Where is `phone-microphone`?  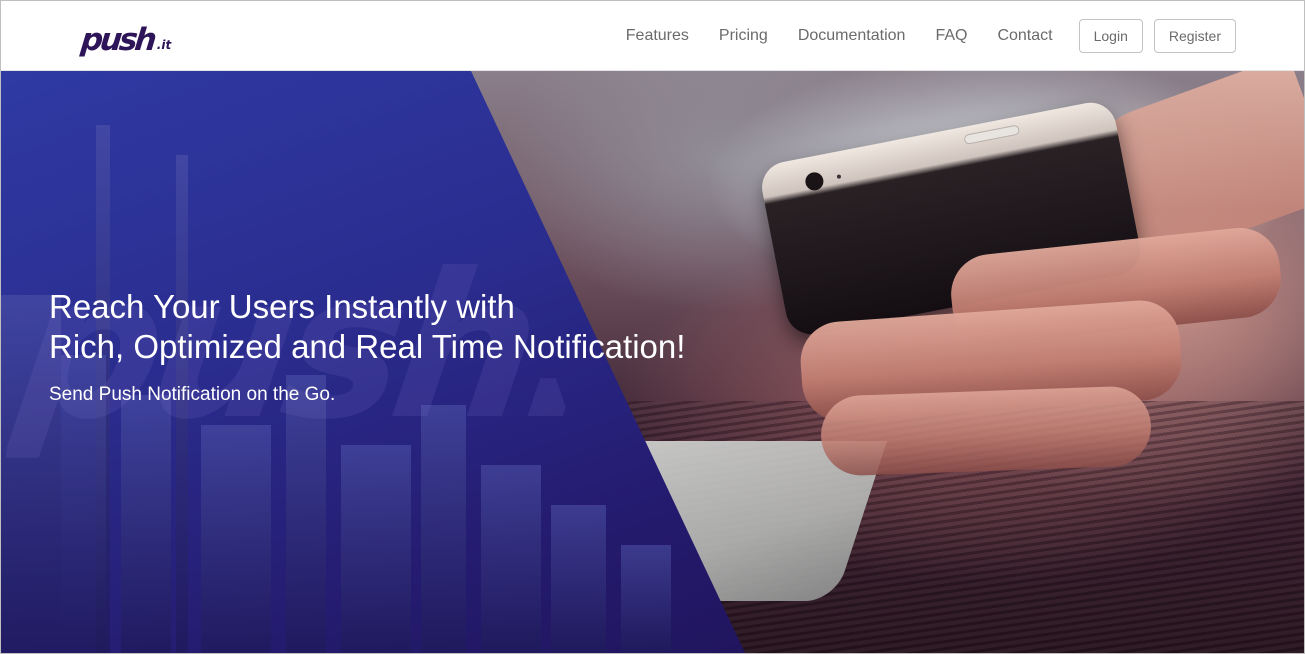
phone-microphone is located at coordinates (839, 176).